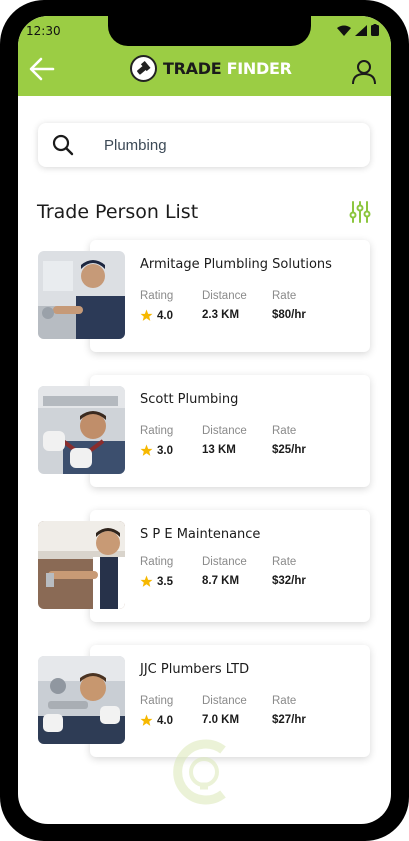  What do you see at coordinates (360, 212) in the screenshot?
I see `filter-sliders-icon` at bounding box center [360, 212].